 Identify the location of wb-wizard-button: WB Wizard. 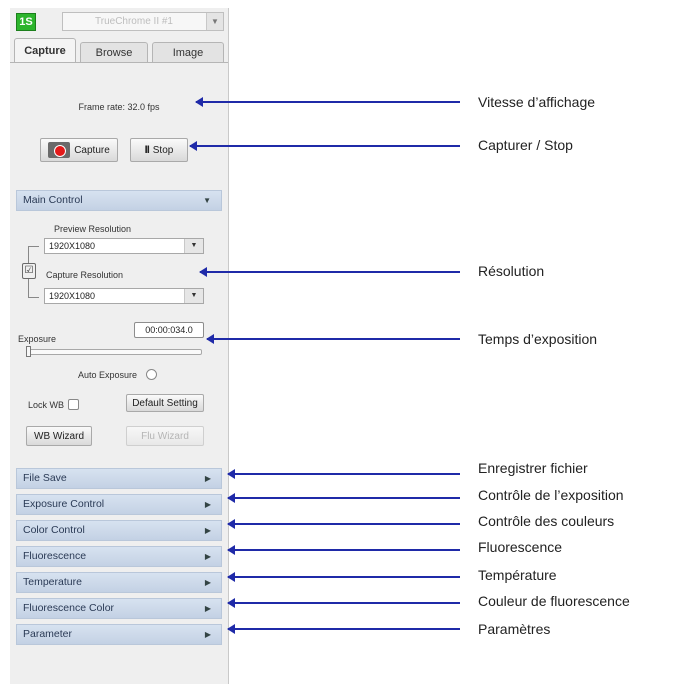
(59, 436).